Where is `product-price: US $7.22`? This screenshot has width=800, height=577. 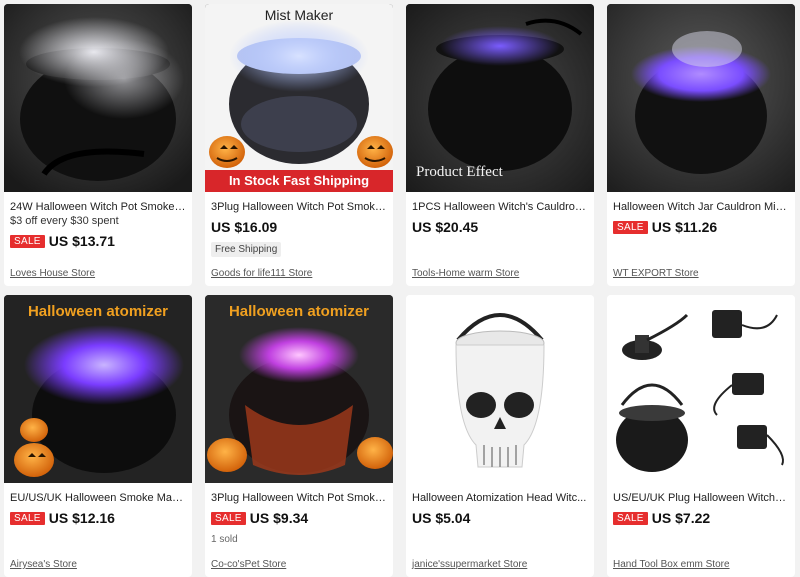
product-price: US $7.22 is located at coordinates (681, 518).